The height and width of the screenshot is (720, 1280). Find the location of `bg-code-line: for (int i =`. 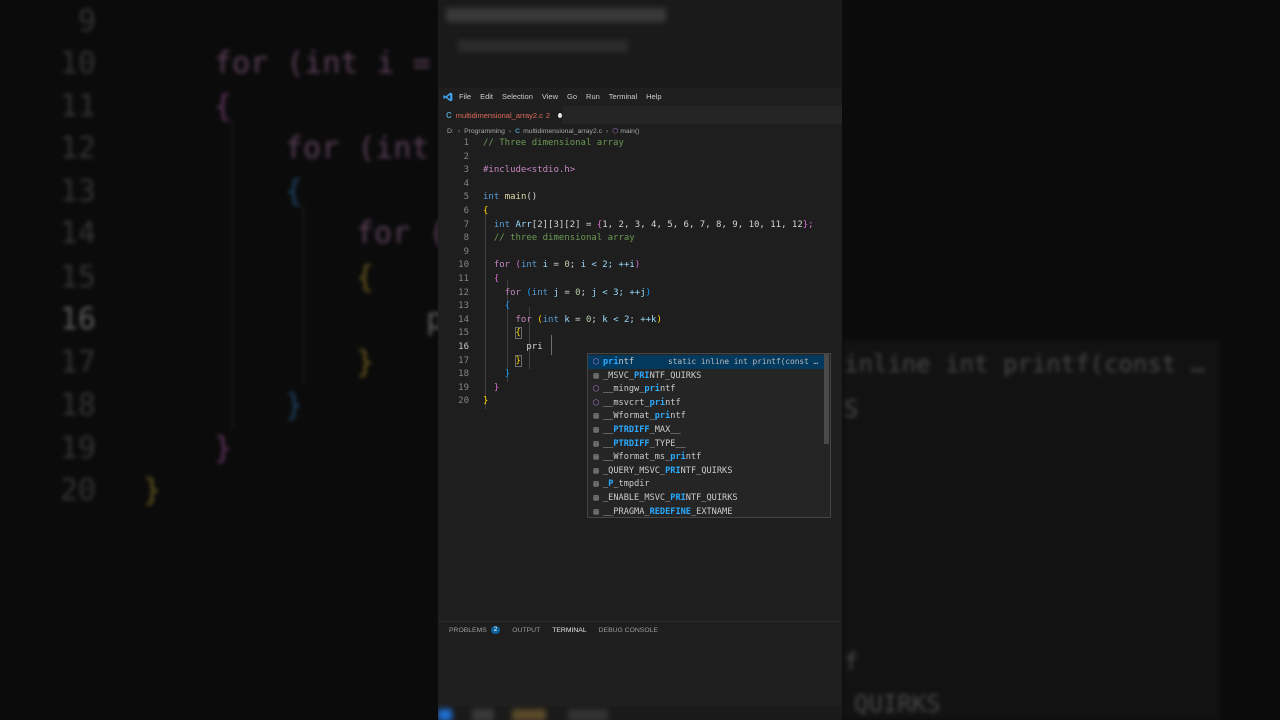

bg-code-line: for (int i = is located at coordinates (322, 63).